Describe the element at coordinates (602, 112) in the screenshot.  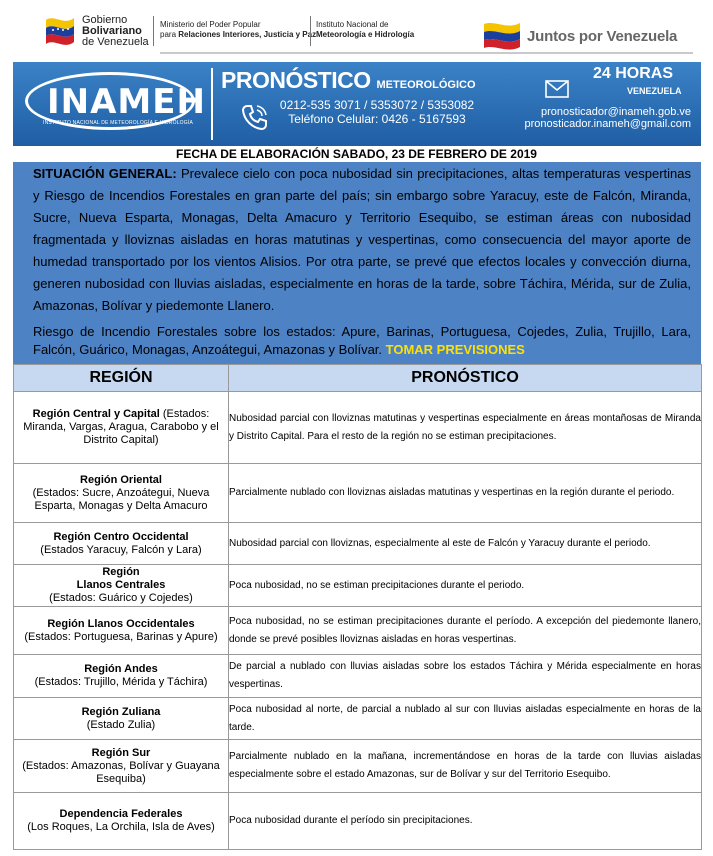
I see `email-link: pronosticador@inameh.gob.ve` at that location.